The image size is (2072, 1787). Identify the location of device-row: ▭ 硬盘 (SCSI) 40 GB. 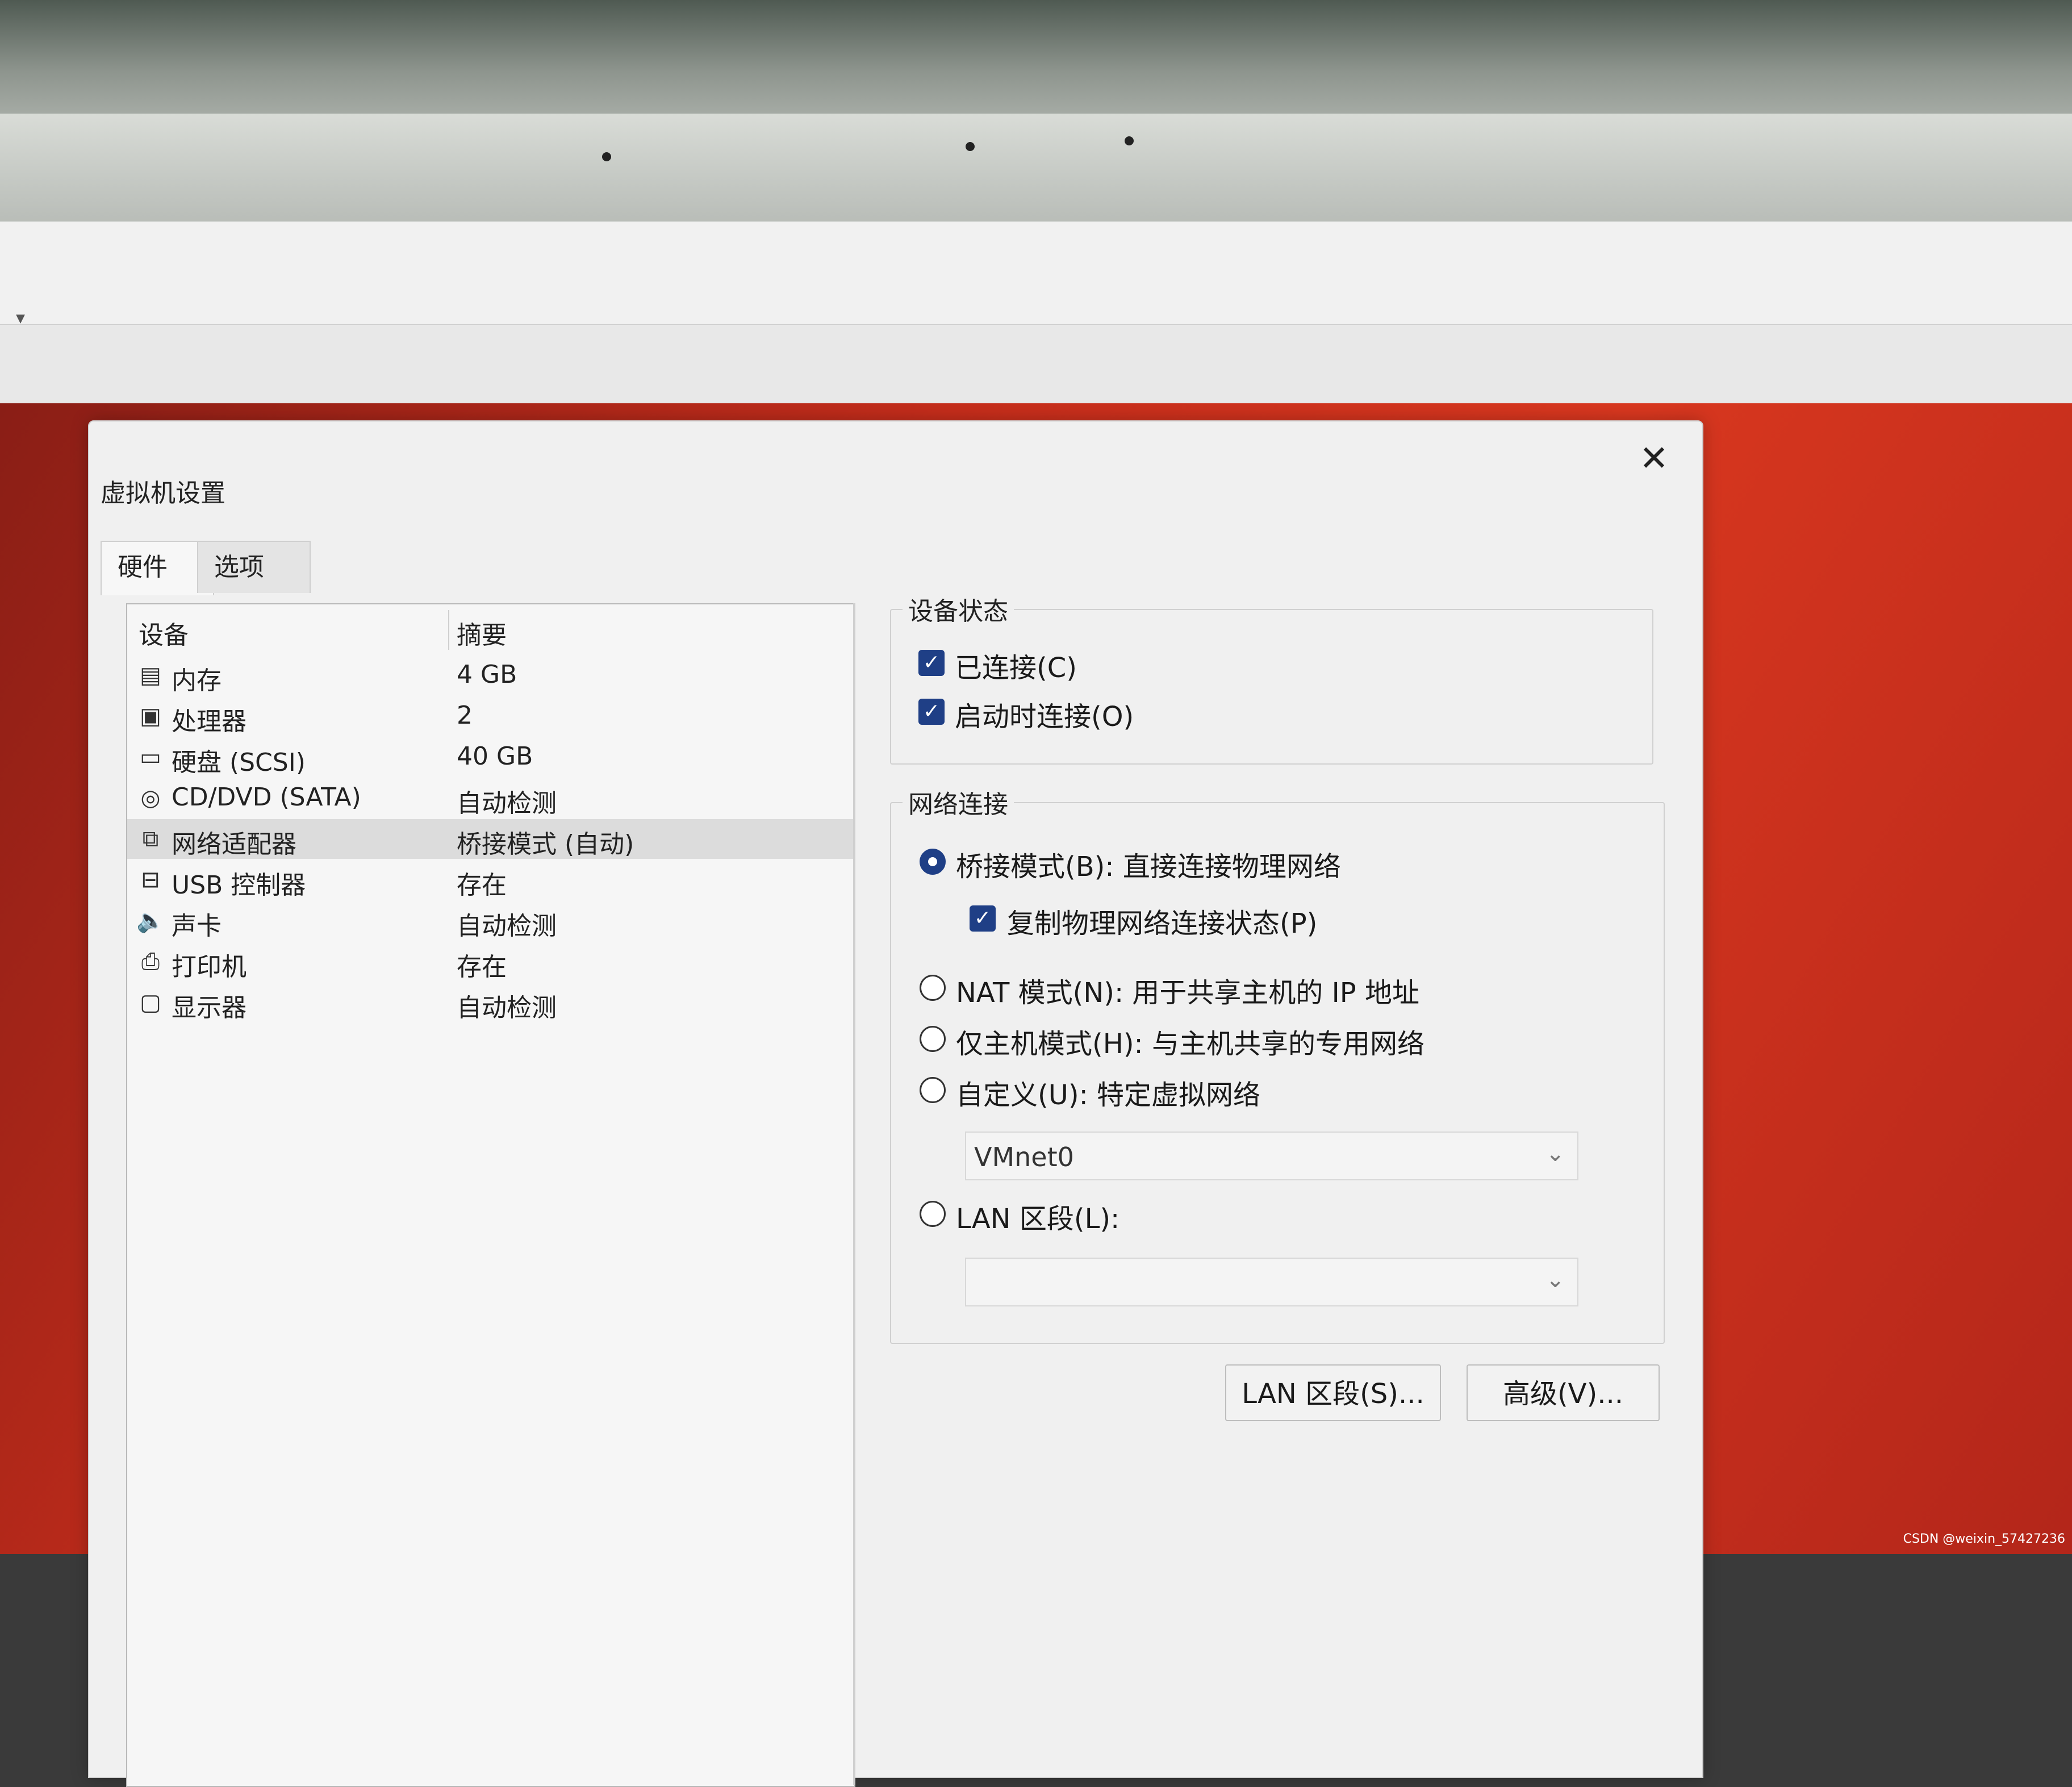
(490, 757).